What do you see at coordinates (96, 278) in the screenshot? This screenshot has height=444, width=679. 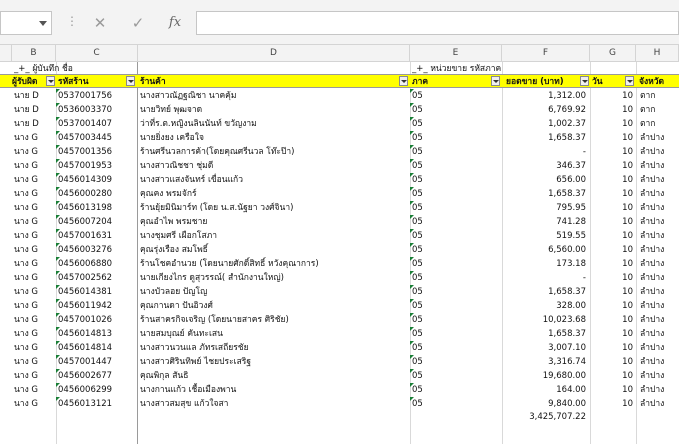 I see `cell-shop-code: 0457002562` at bounding box center [96, 278].